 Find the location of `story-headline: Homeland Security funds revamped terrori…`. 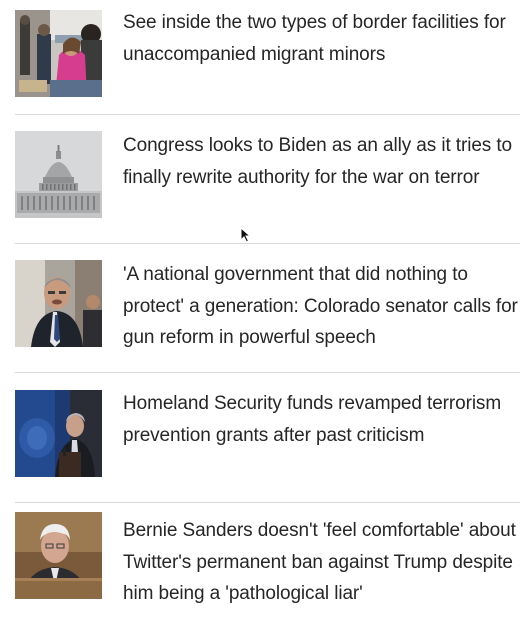

story-headline: Homeland Security funds revamped terrori… is located at coordinates (323, 419).